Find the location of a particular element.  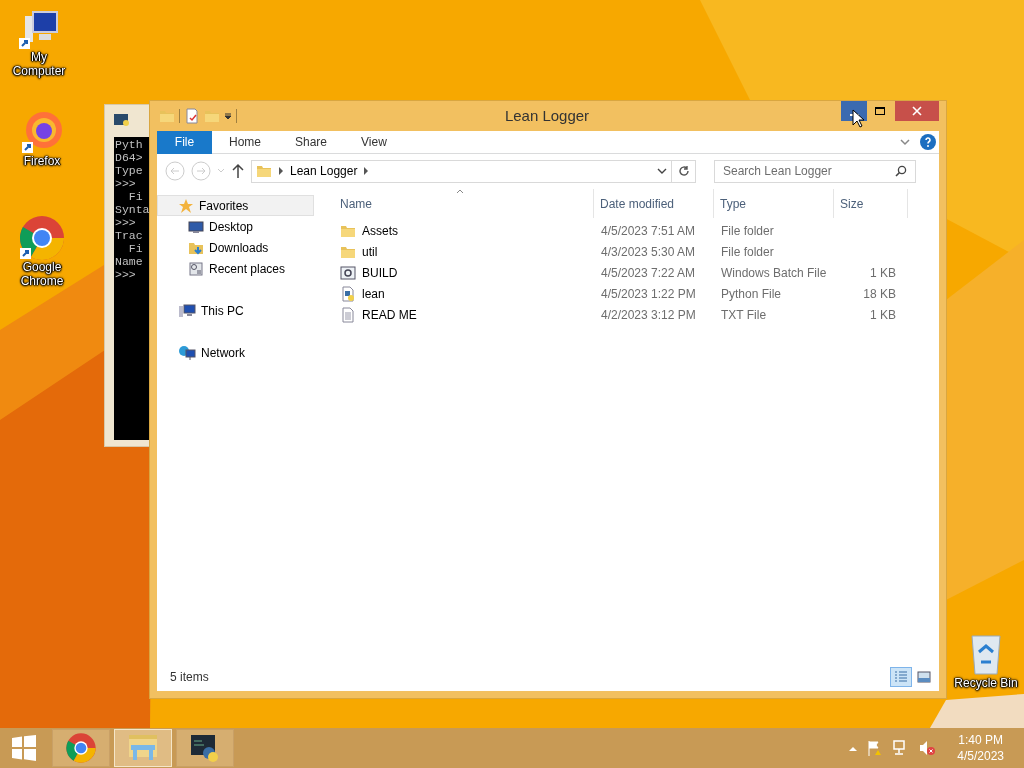

size-cell-text: 18 KB is located at coordinates (879, 294).